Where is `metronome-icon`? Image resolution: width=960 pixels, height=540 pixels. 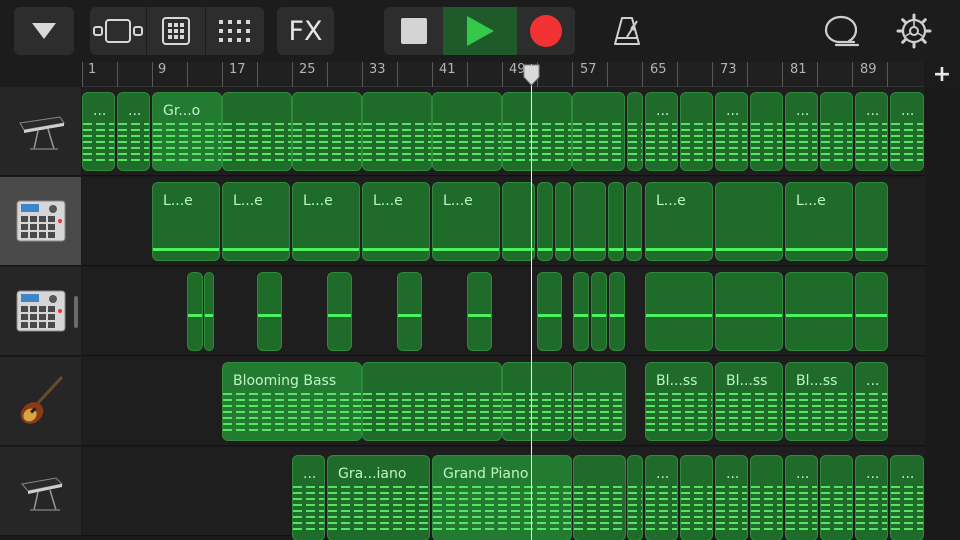 metronome-icon is located at coordinates (627, 31).